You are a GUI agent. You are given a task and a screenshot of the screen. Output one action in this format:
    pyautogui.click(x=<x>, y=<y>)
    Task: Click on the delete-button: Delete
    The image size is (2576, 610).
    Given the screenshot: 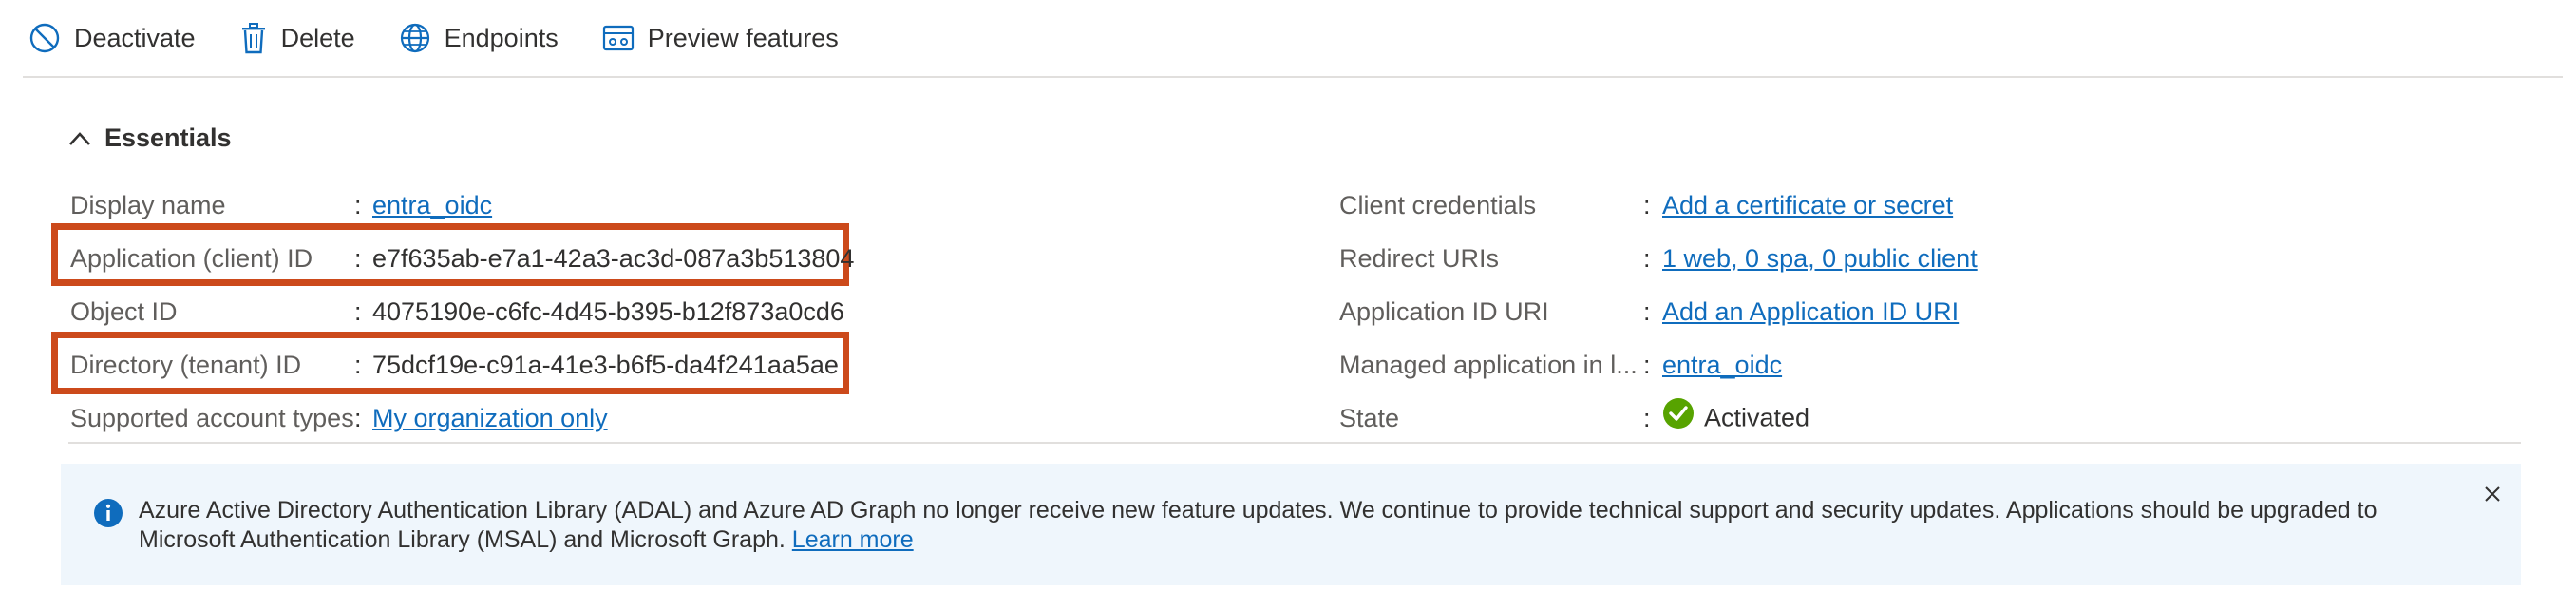 What is the action you would take?
    pyautogui.click(x=297, y=38)
    